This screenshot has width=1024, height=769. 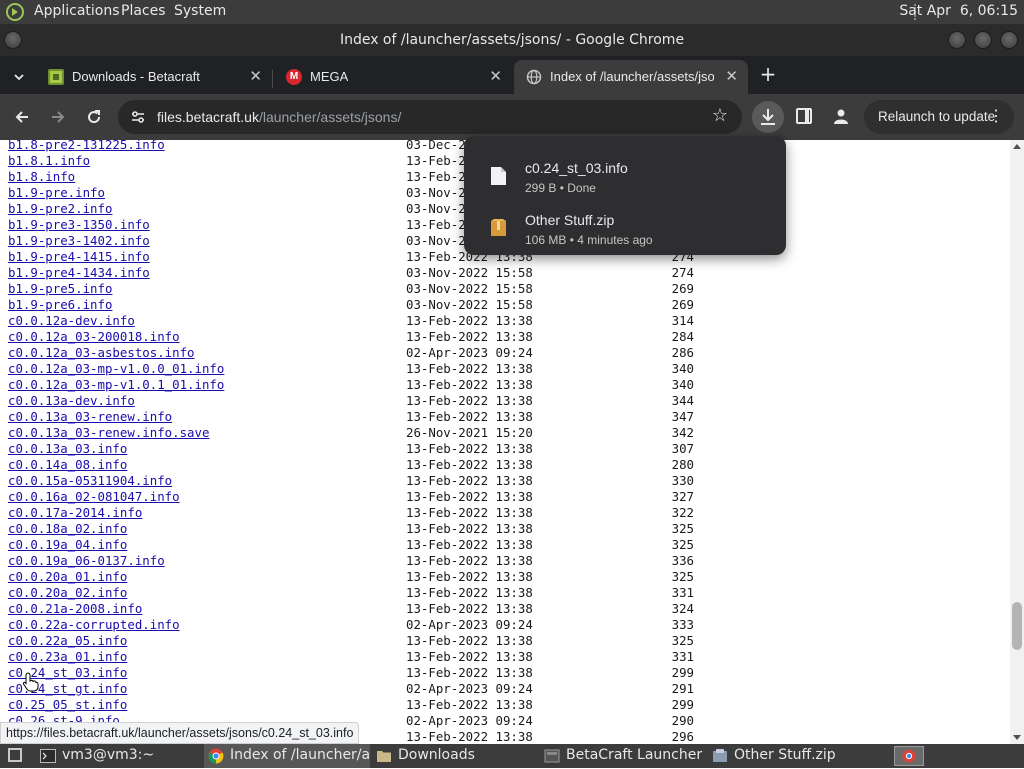 What do you see at coordinates (682, 735) in the screenshot?
I see `file-size: 296` at bounding box center [682, 735].